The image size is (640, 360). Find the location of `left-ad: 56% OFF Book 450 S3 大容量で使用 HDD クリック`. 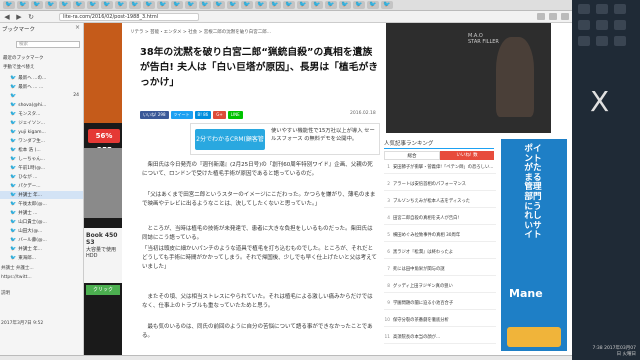

left-ad: 56% OFF Book 450 S3 大容量で使用 HDD クリック is located at coordinates (103, 189).